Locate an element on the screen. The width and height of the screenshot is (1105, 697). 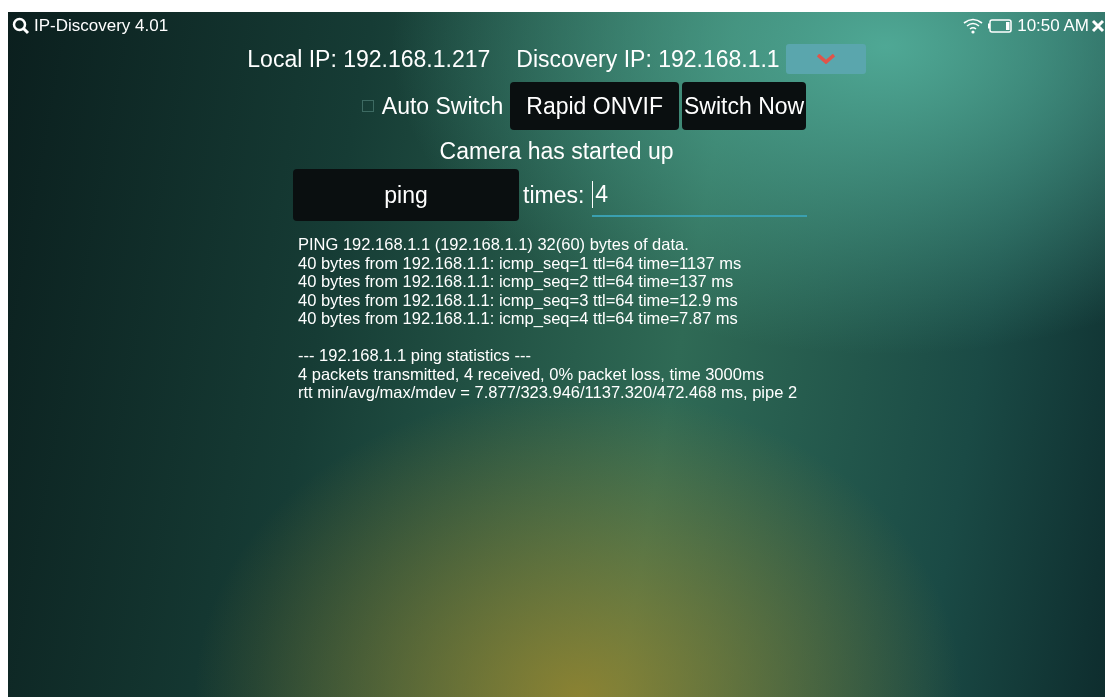
discovery-ip-text: Discovery IP: 192.168.1.1 is located at coordinates (648, 59).